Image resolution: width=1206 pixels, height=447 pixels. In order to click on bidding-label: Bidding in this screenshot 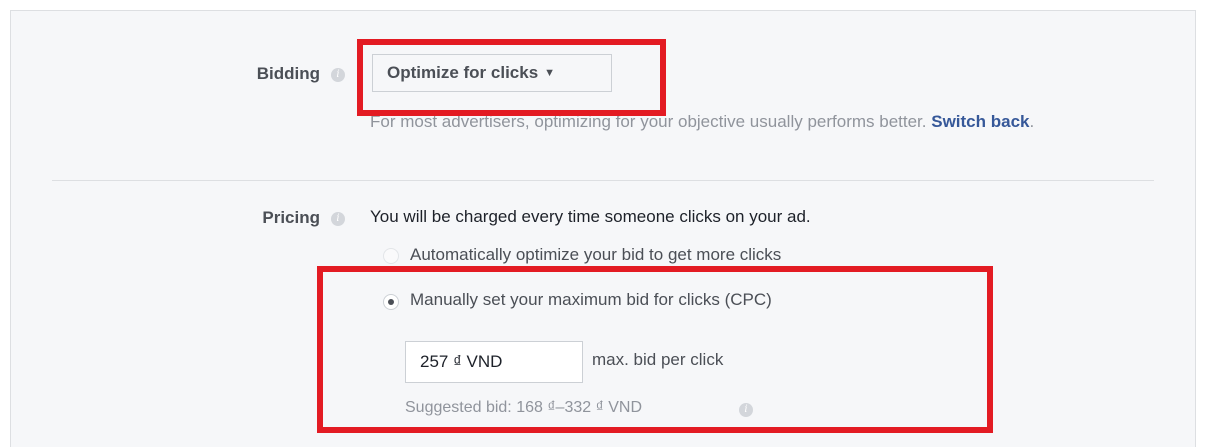, I will do `click(288, 73)`.